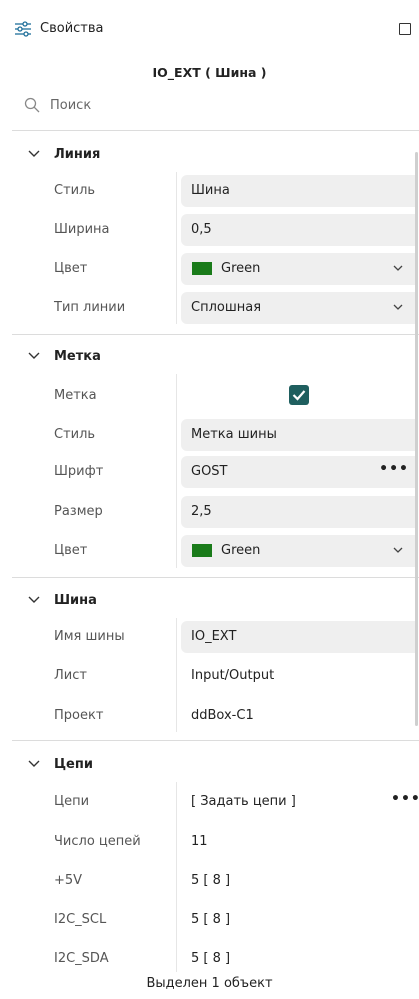  What do you see at coordinates (75, 395) in the screenshot?
I see `label-enabled-label: Метка` at bounding box center [75, 395].